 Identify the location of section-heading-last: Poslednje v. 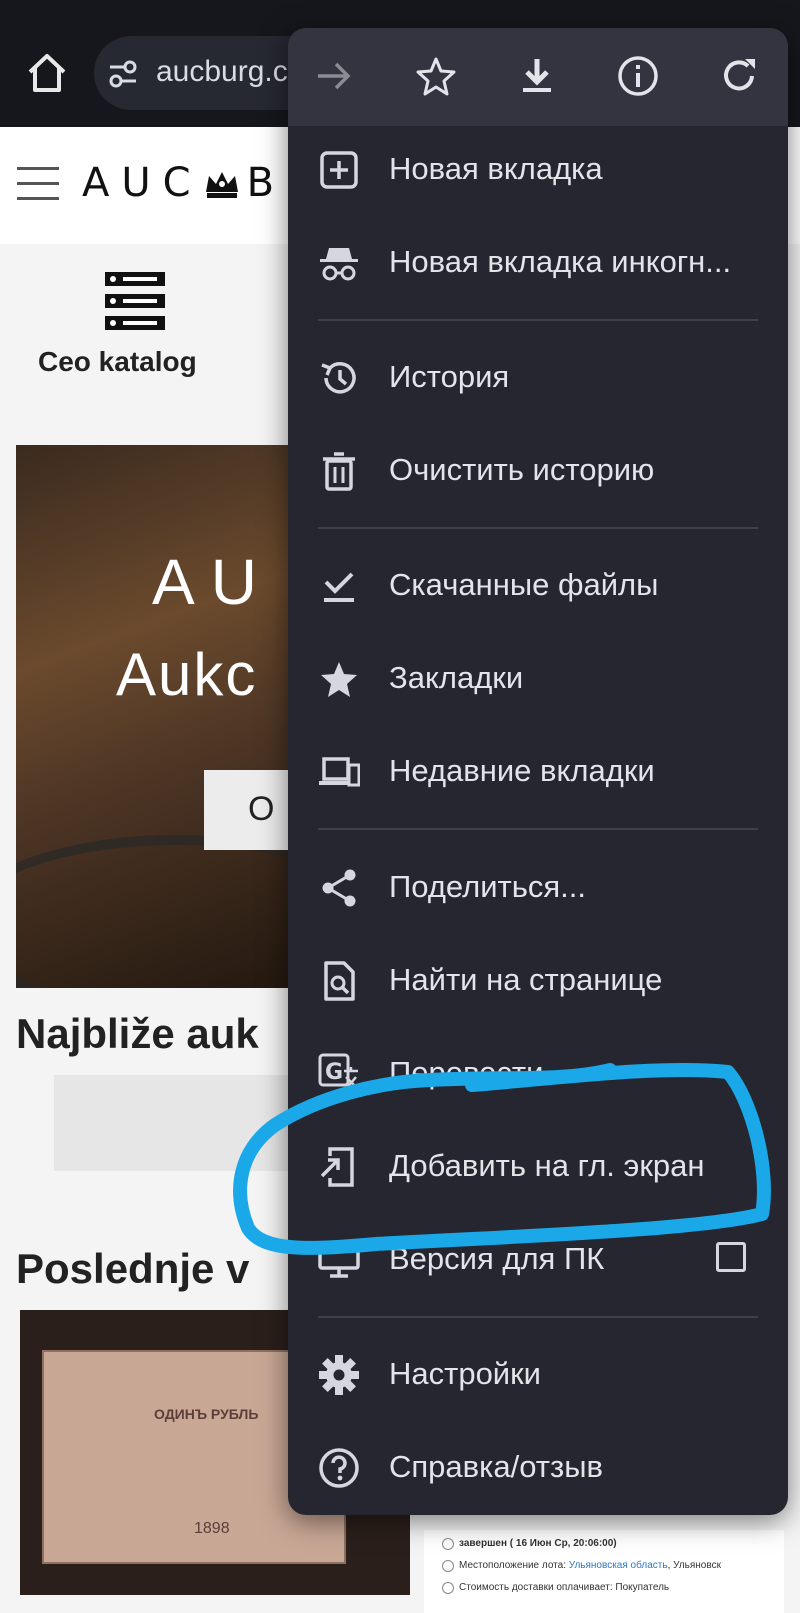
(133, 1268).